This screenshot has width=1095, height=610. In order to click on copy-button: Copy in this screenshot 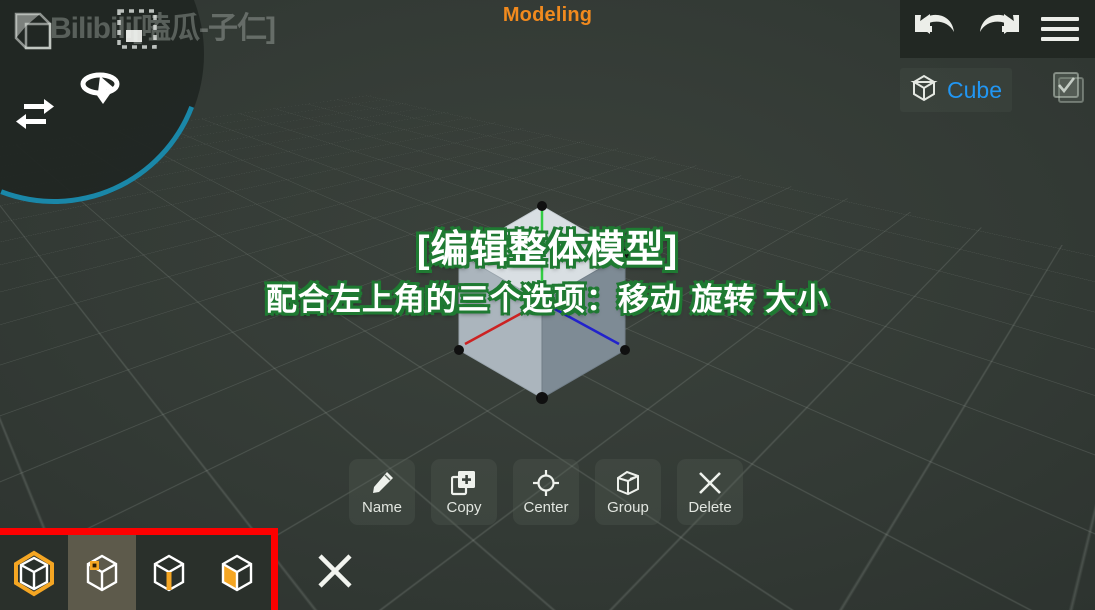, I will do `click(464, 492)`.